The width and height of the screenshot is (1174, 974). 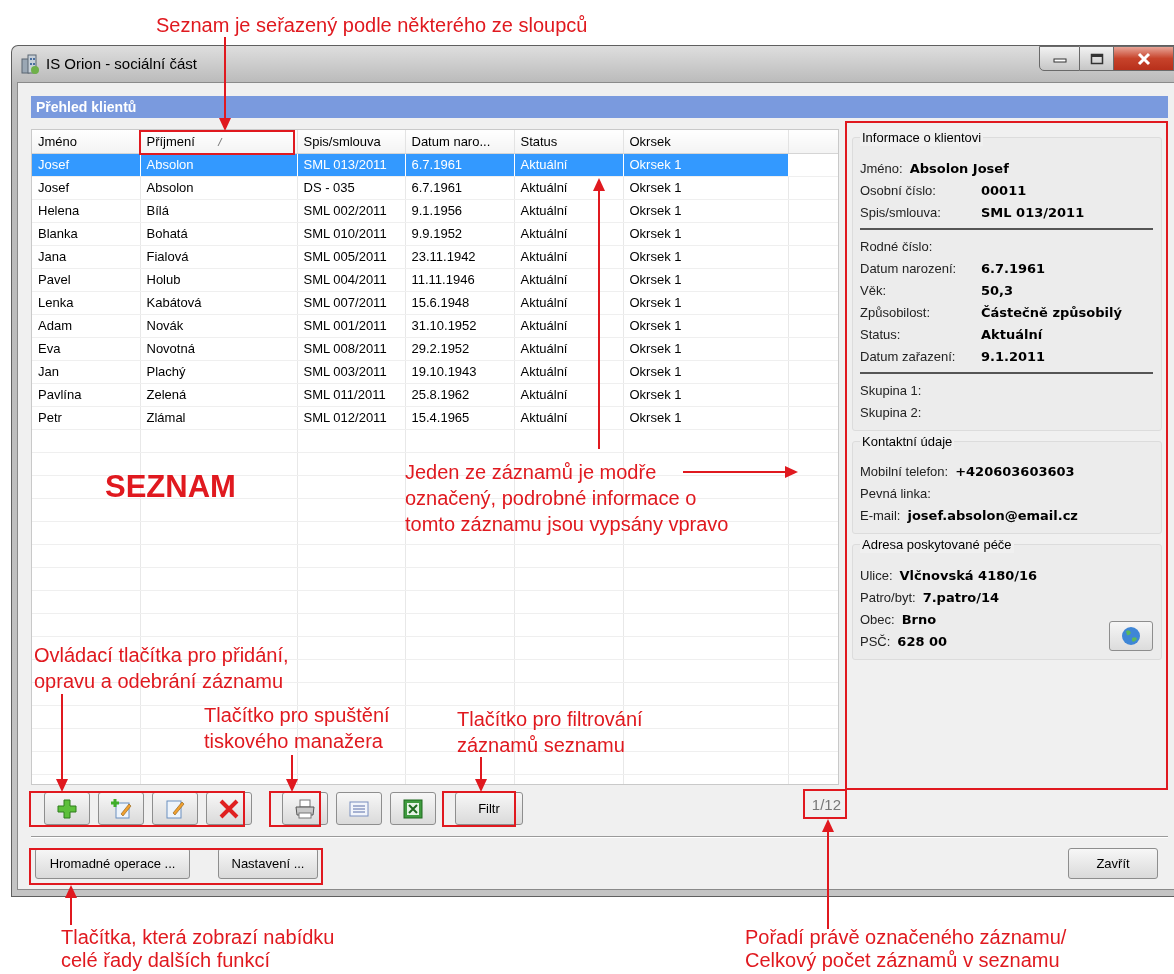 What do you see at coordinates (705, 141) in the screenshot?
I see `column-header: Okrsek` at bounding box center [705, 141].